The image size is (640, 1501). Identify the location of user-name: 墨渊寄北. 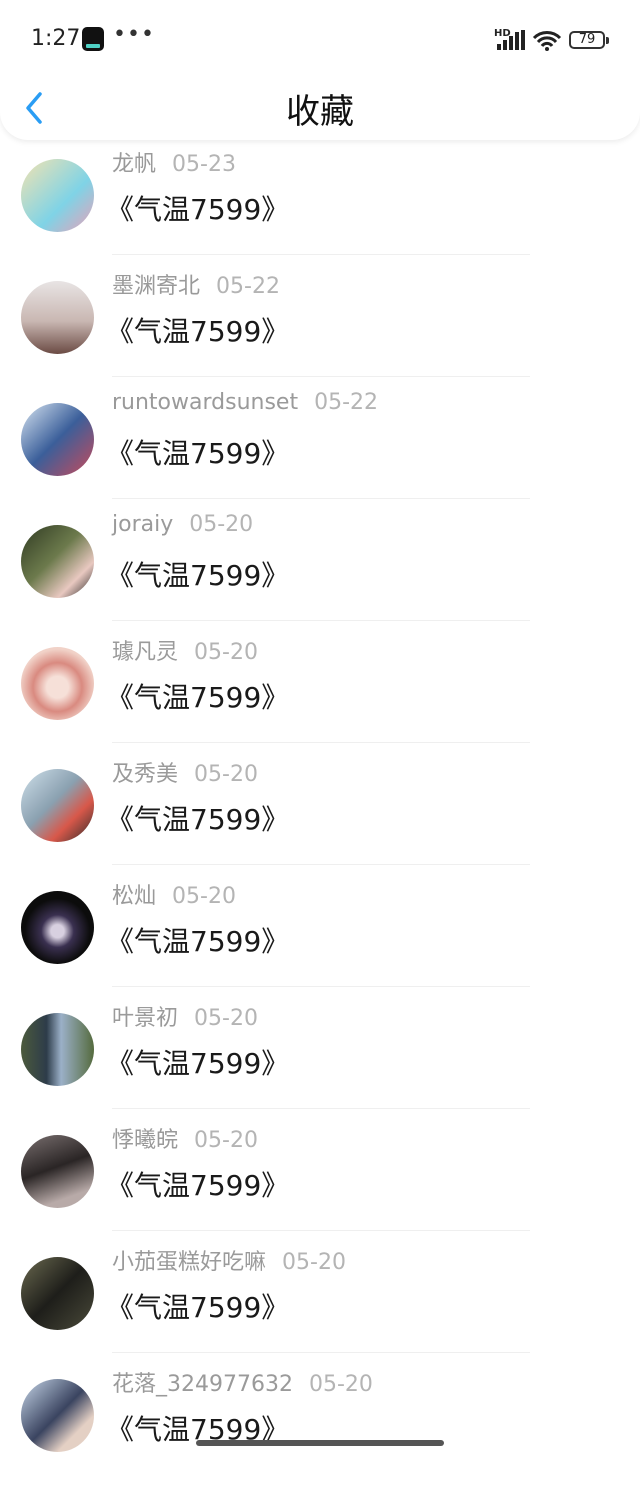
(156, 286).